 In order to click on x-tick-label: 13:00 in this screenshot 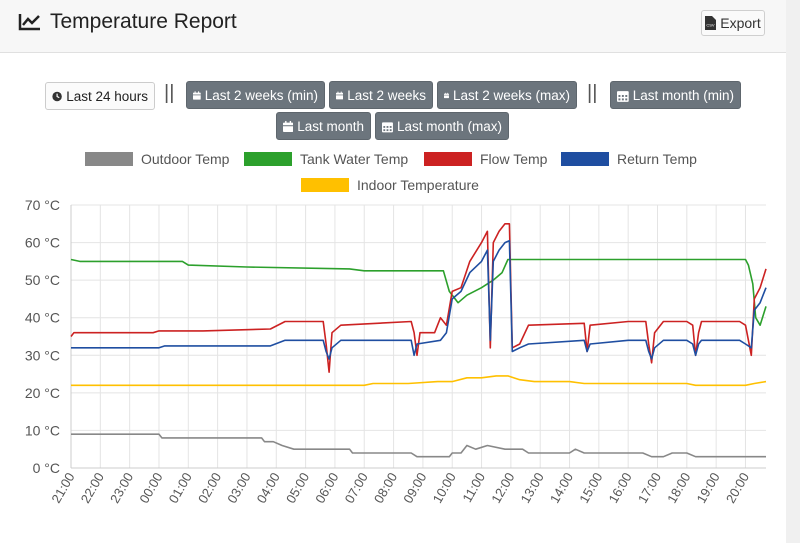, I will do `click(532, 488)`.